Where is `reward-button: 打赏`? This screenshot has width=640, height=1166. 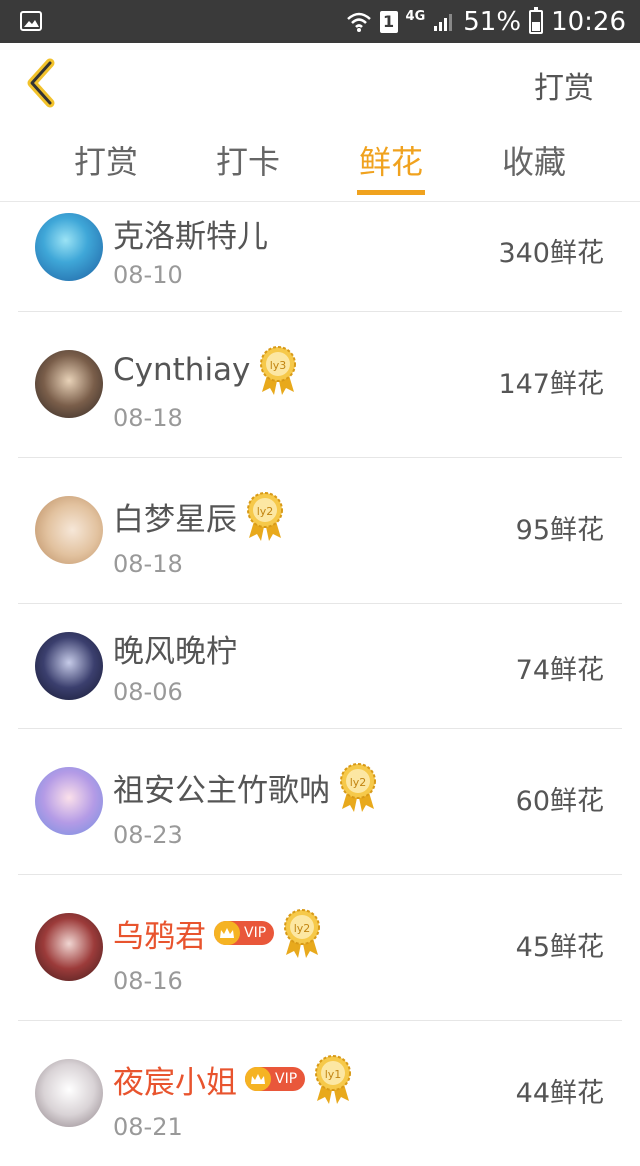
reward-button: 打赏 is located at coordinates (564, 85).